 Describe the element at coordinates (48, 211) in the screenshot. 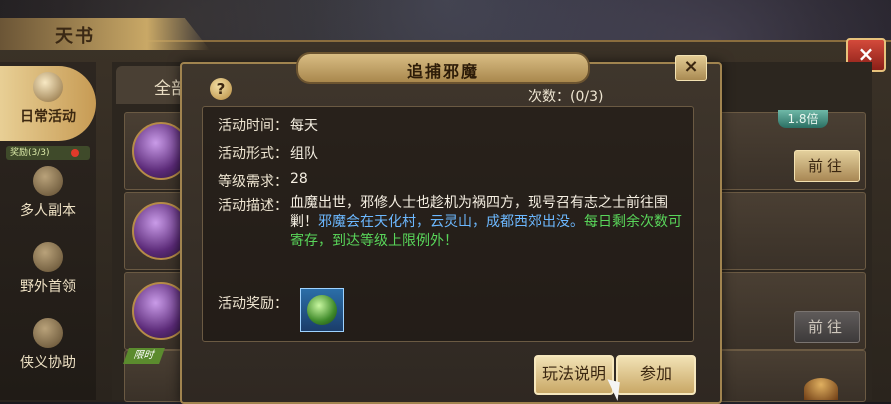

I see `sidebar-item-label: 多人副本` at that location.